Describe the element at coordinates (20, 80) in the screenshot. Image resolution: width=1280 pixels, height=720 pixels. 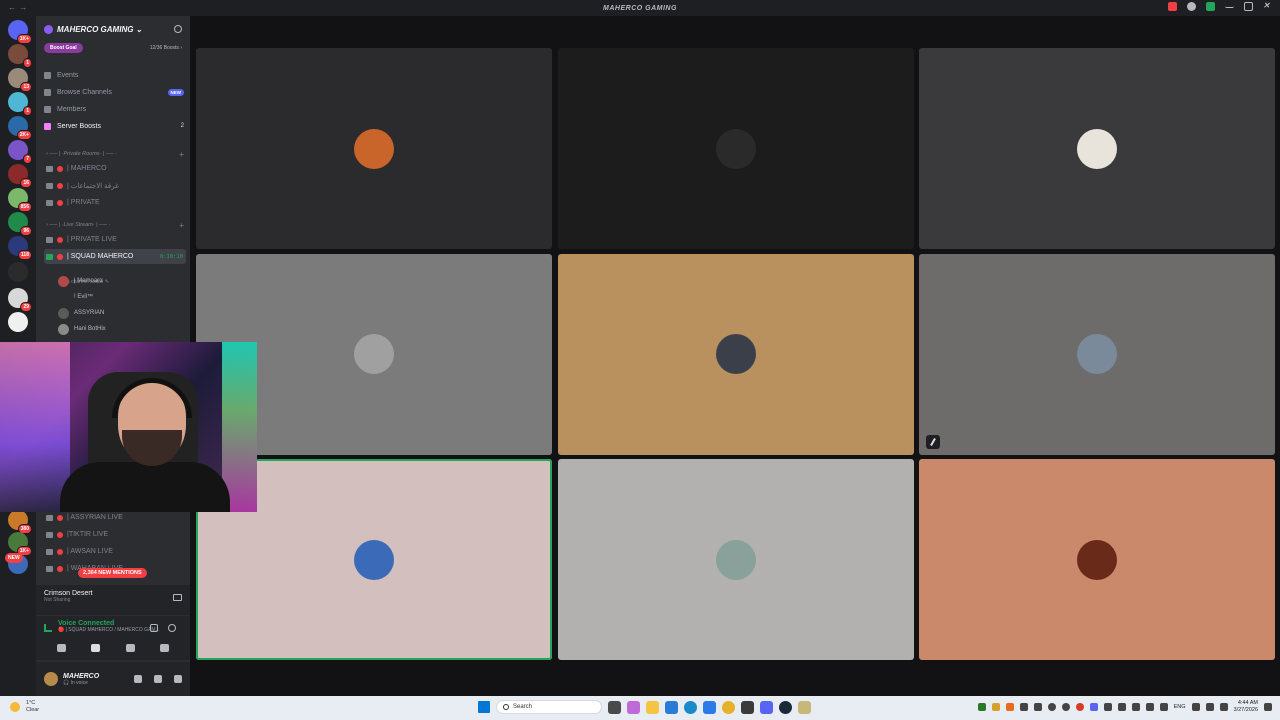
I see `server-icon: 13` at that location.